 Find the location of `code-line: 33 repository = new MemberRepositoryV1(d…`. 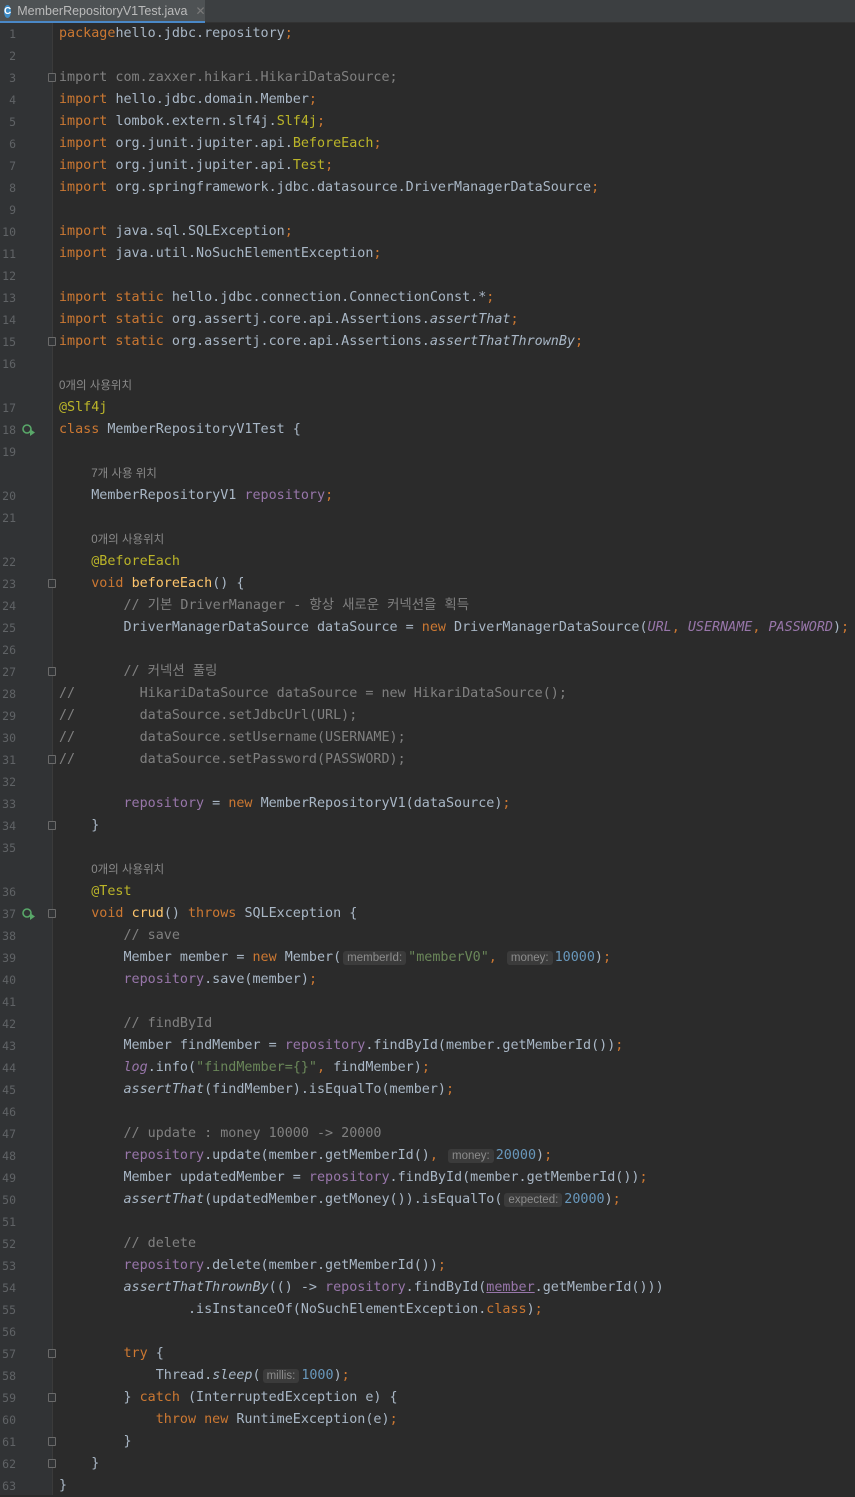

code-line: 33 repository = new MemberRepositoryV1(d… is located at coordinates (427, 804).